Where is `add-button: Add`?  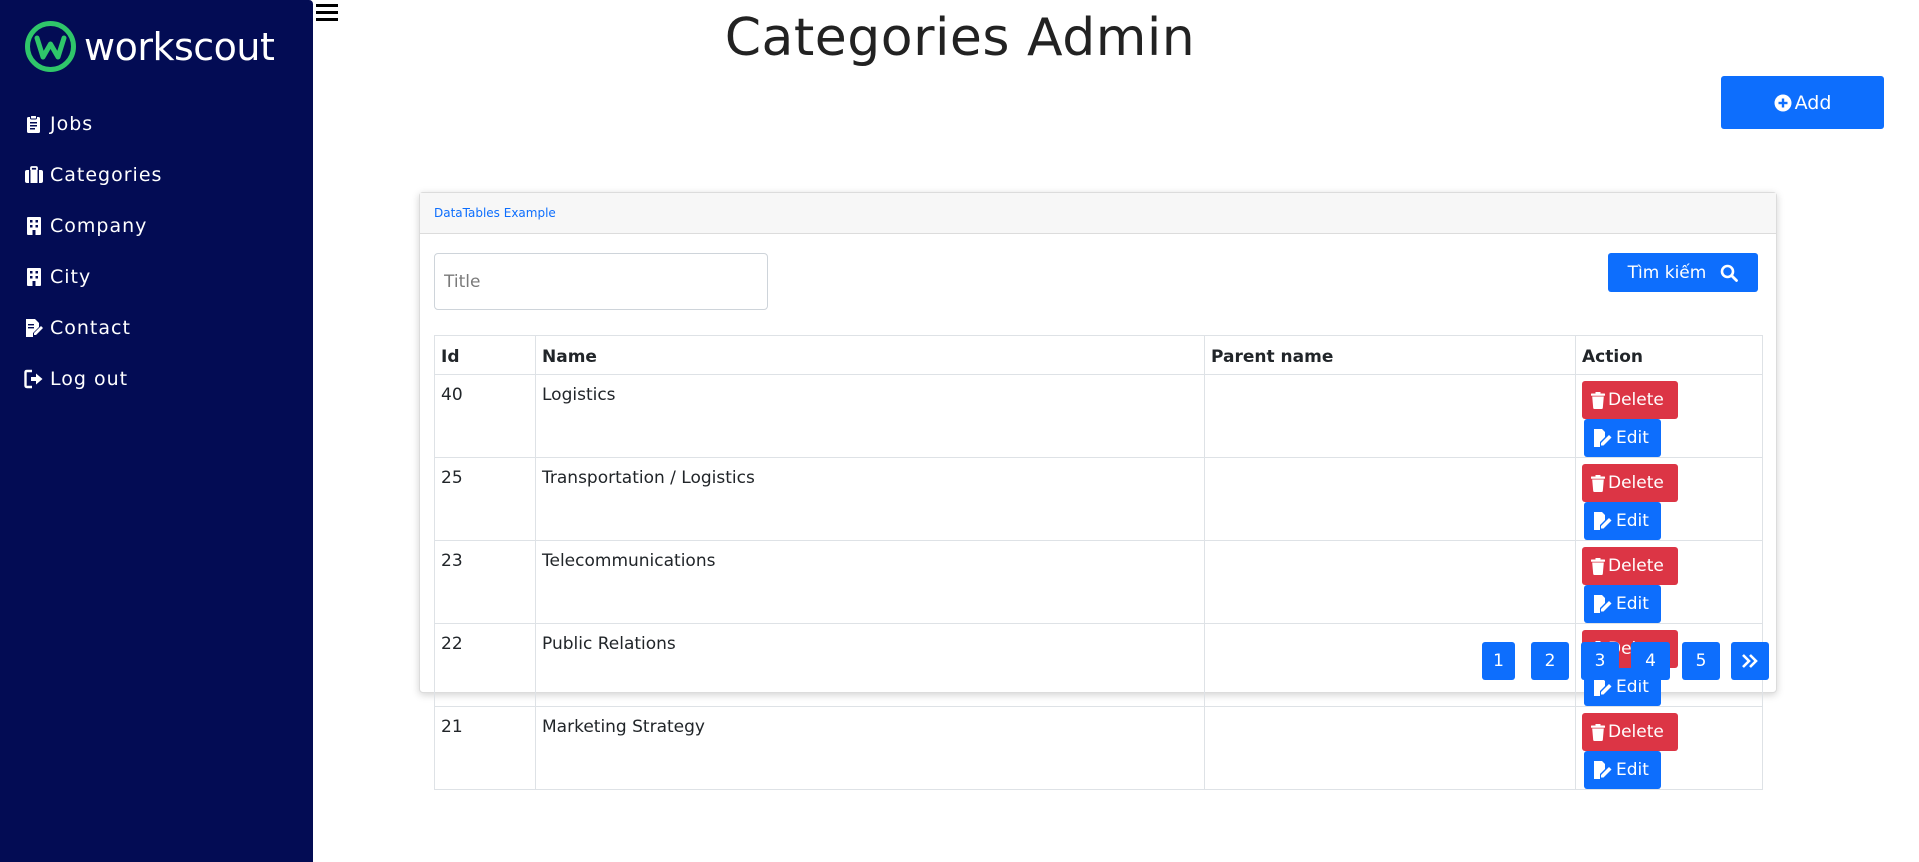
add-button: Add is located at coordinates (1802, 102).